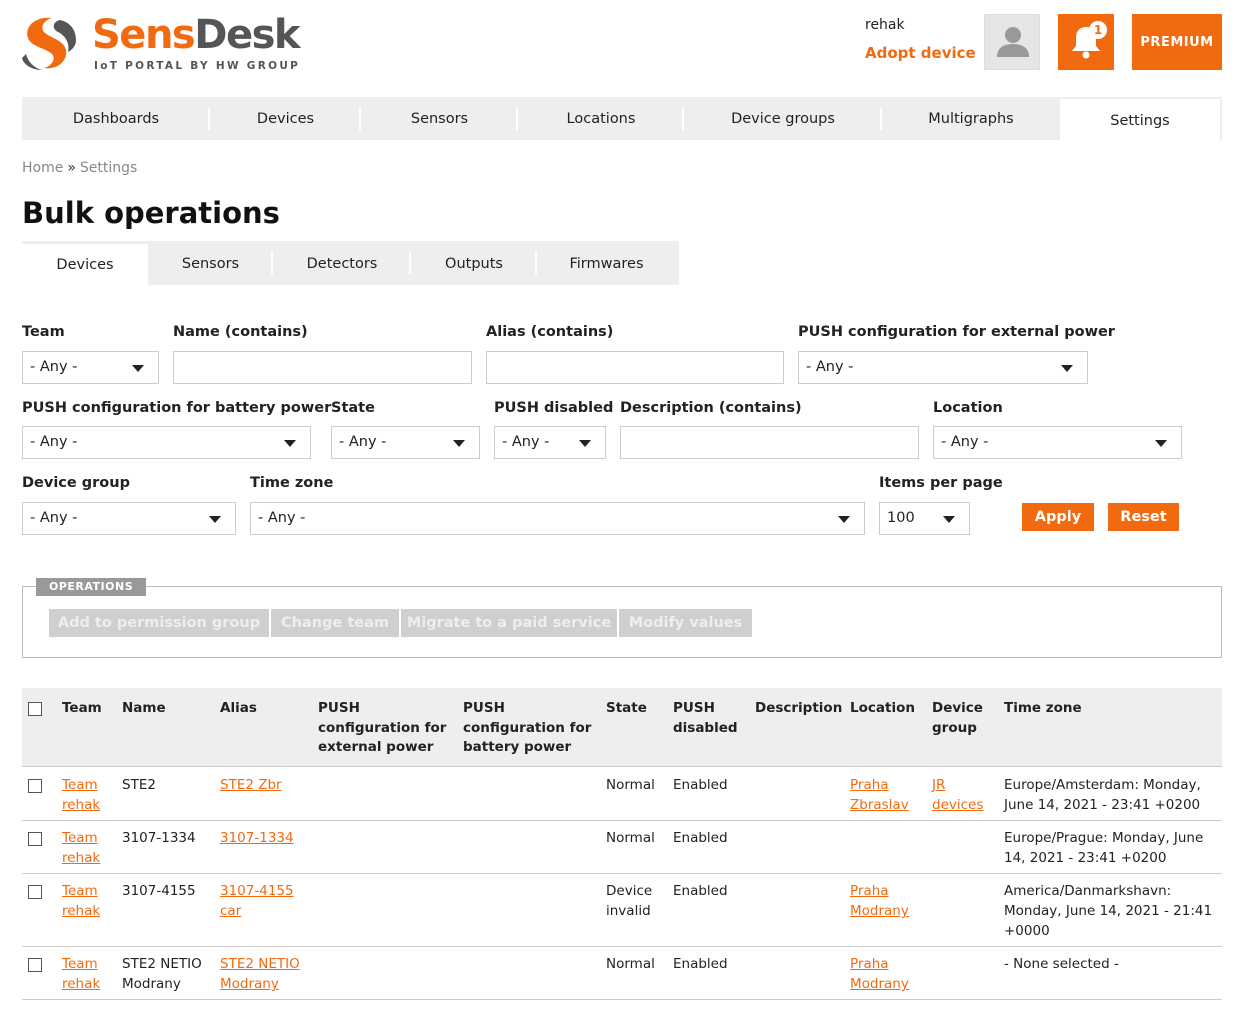 This screenshot has width=1250, height=1023. What do you see at coordinates (1143, 517) in the screenshot?
I see `reset-button: Reset` at bounding box center [1143, 517].